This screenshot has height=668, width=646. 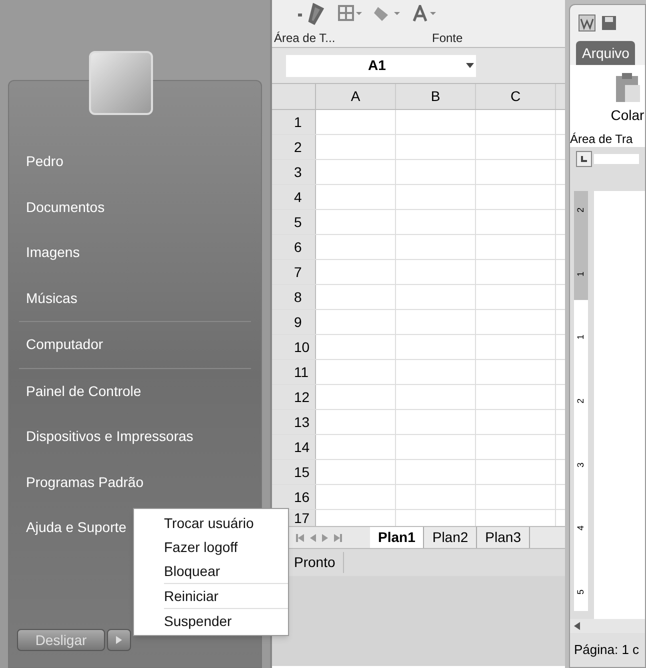 I want to click on row-header: 15, so click(x=294, y=472).